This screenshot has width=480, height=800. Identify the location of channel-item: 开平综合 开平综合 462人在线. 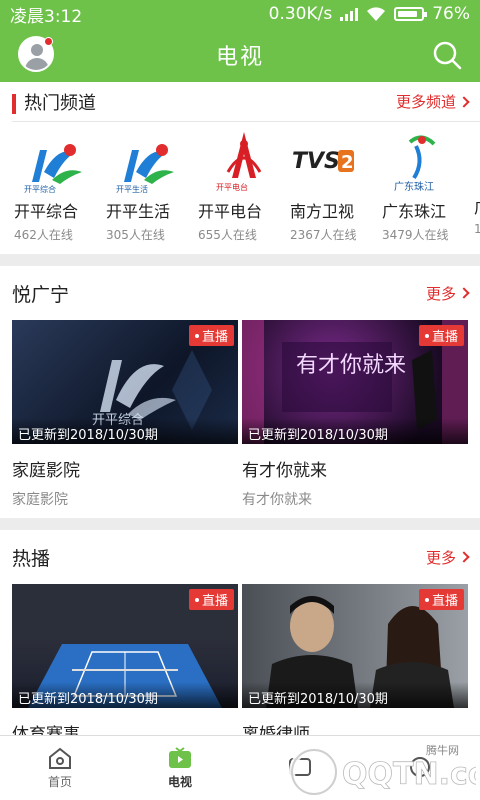
(60, 182).